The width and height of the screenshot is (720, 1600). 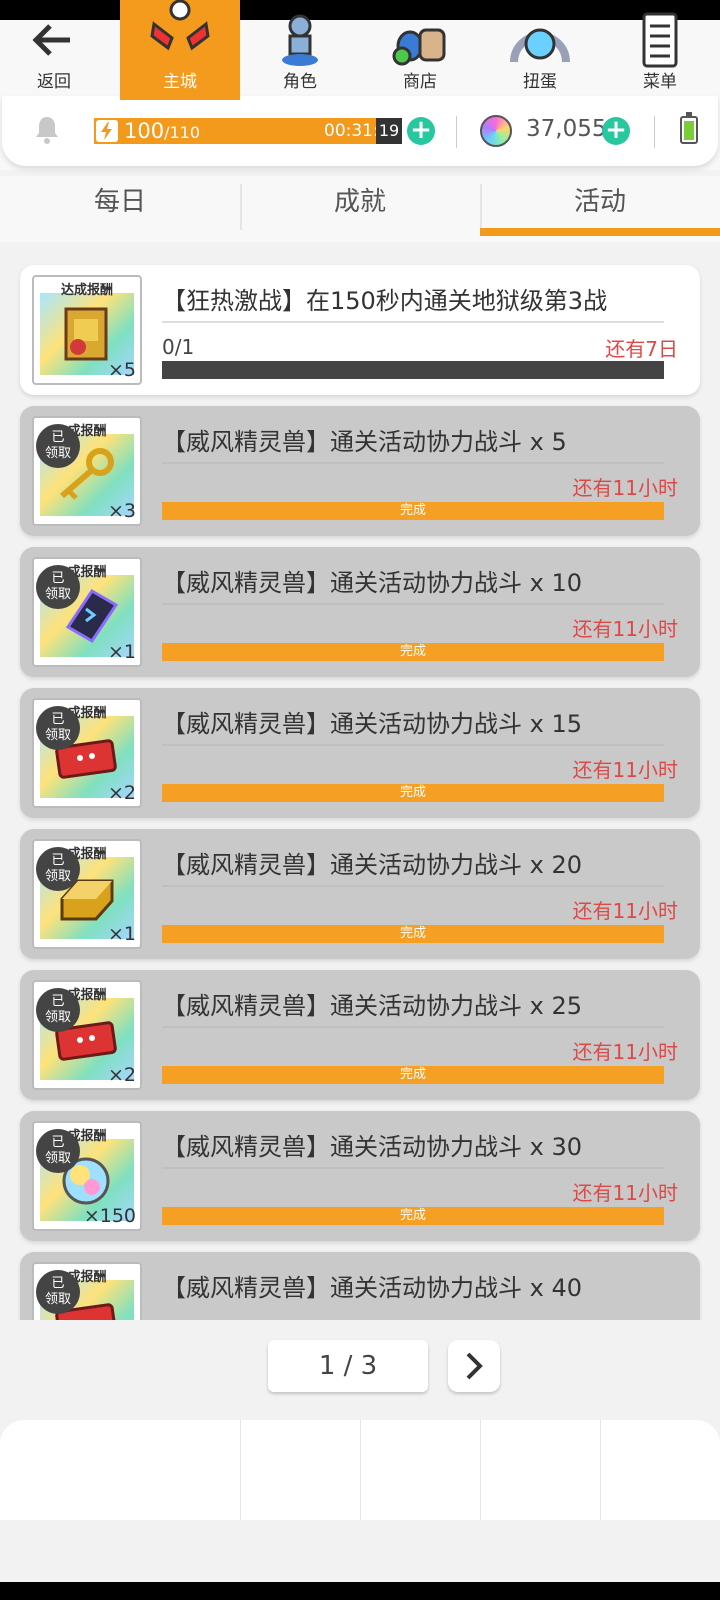 I want to click on nav-label: 角色, so click(x=300, y=82).